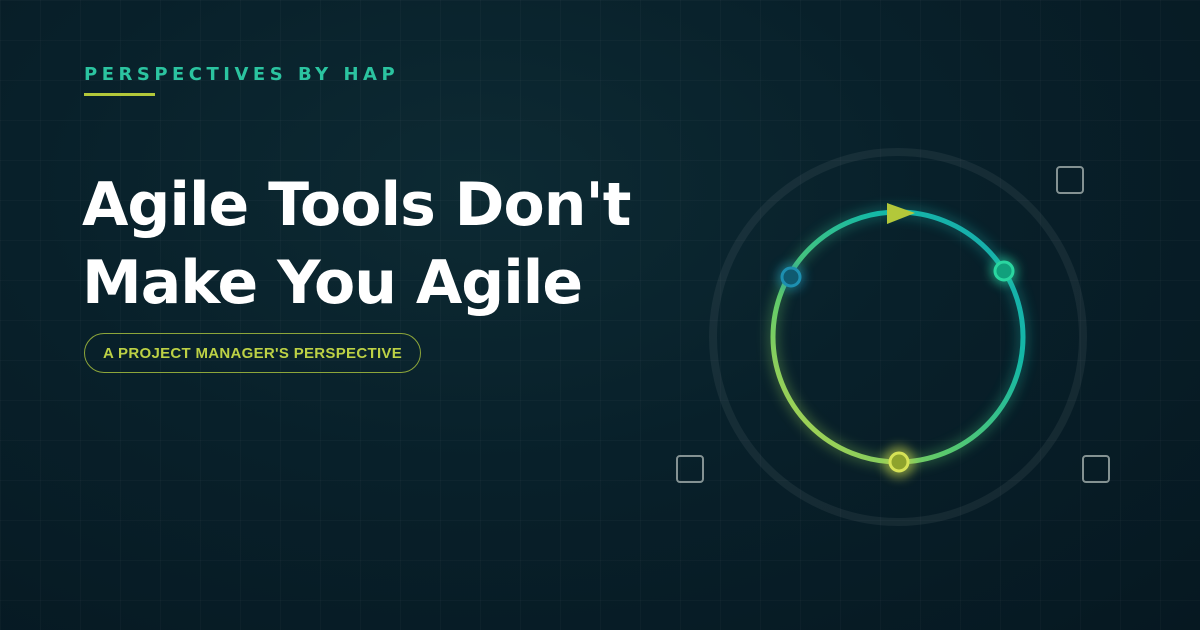 Image resolution: width=1200 pixels, height=630 pixels. Describe the element at coordinates (899, 462) in the screenshot. I see `node-dot-bottom-icon` at that location.